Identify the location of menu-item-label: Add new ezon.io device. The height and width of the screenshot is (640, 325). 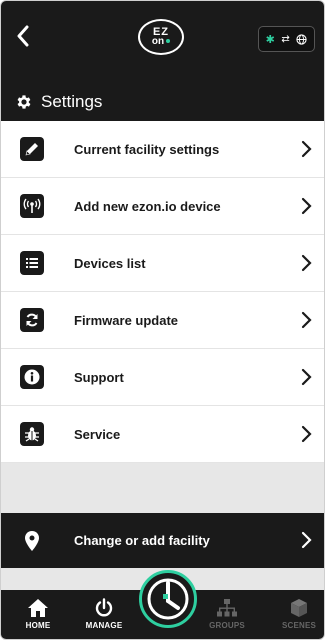
(147, 206).